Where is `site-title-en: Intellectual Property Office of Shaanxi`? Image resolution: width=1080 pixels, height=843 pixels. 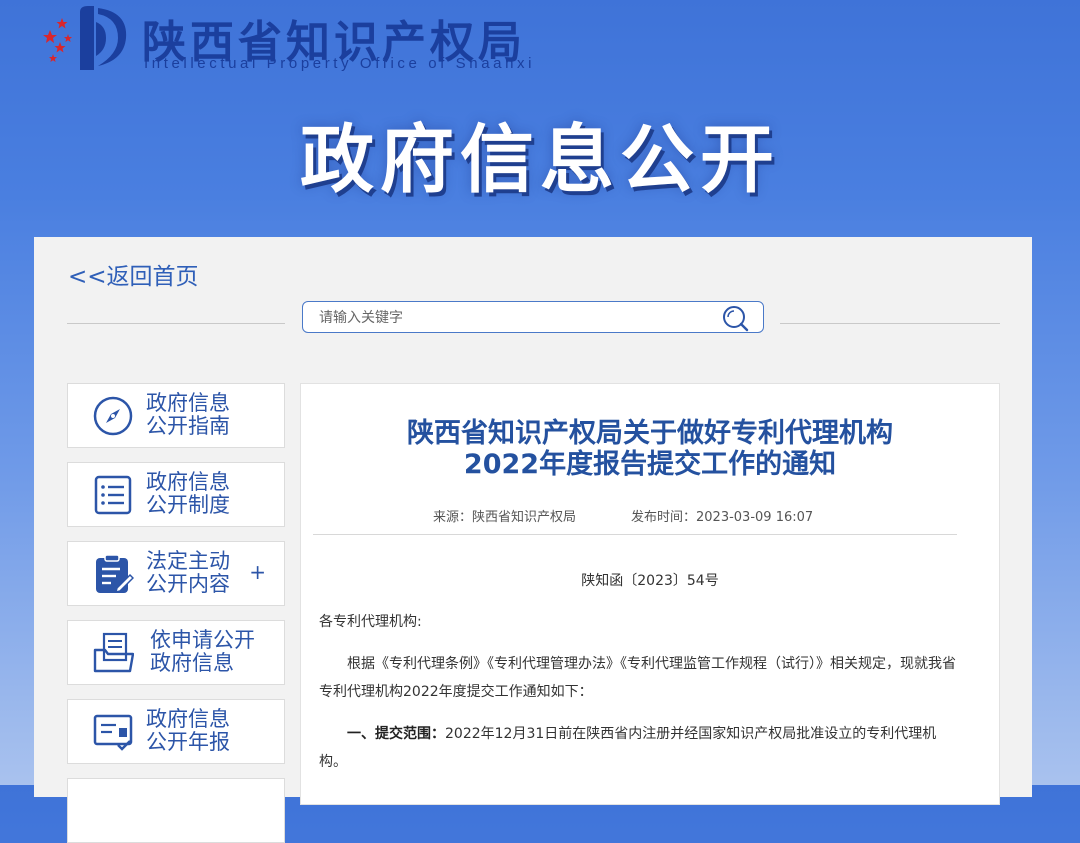
site-title-en: Intellectual Property Office of Shaanxi is located at coordinates (340, 63).